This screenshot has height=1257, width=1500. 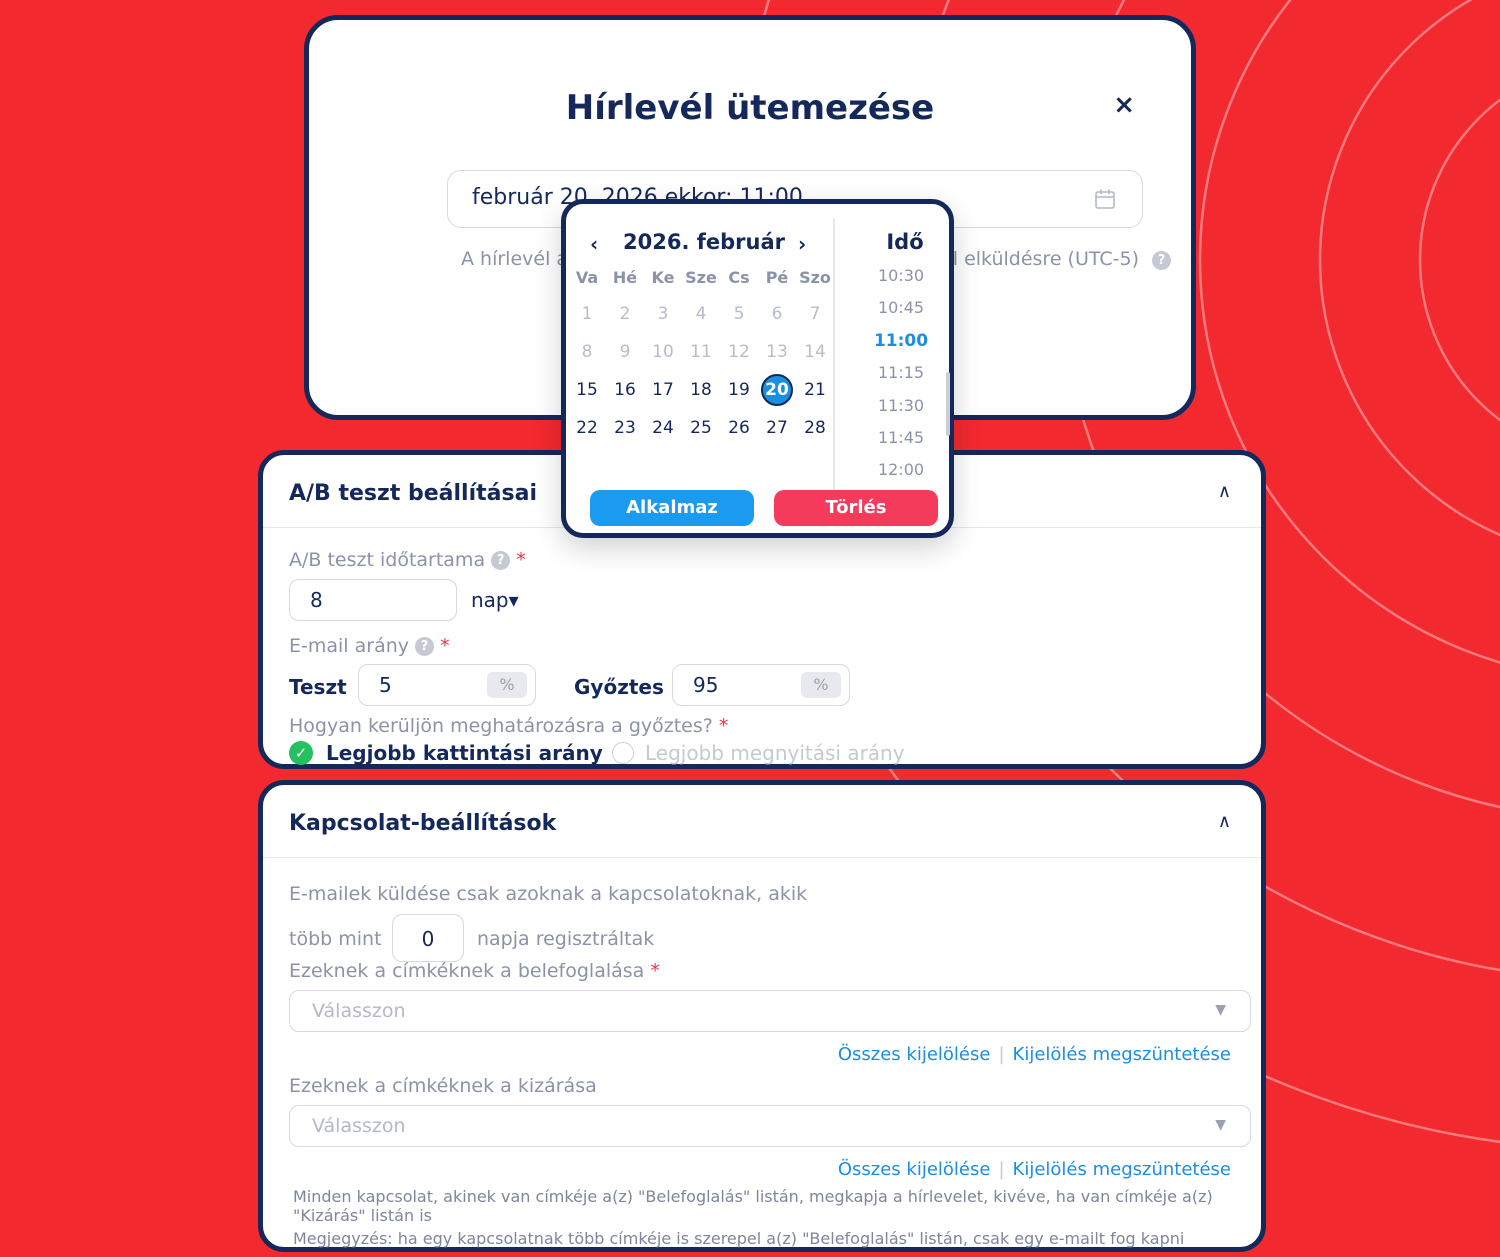 I want to click on calendar-day: 21, so click(x=815, y=390).